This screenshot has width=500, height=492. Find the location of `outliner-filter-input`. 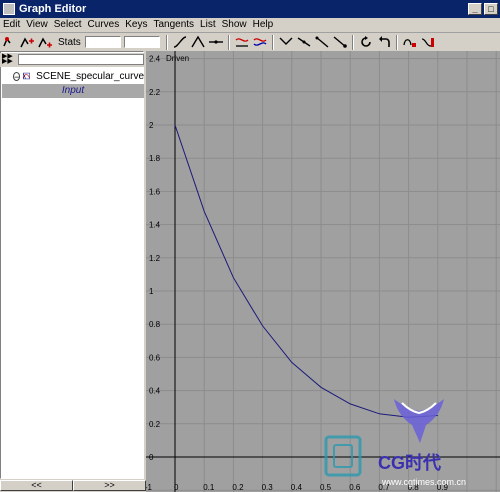

outliner-filter-input is located at coordinates (81, 59).